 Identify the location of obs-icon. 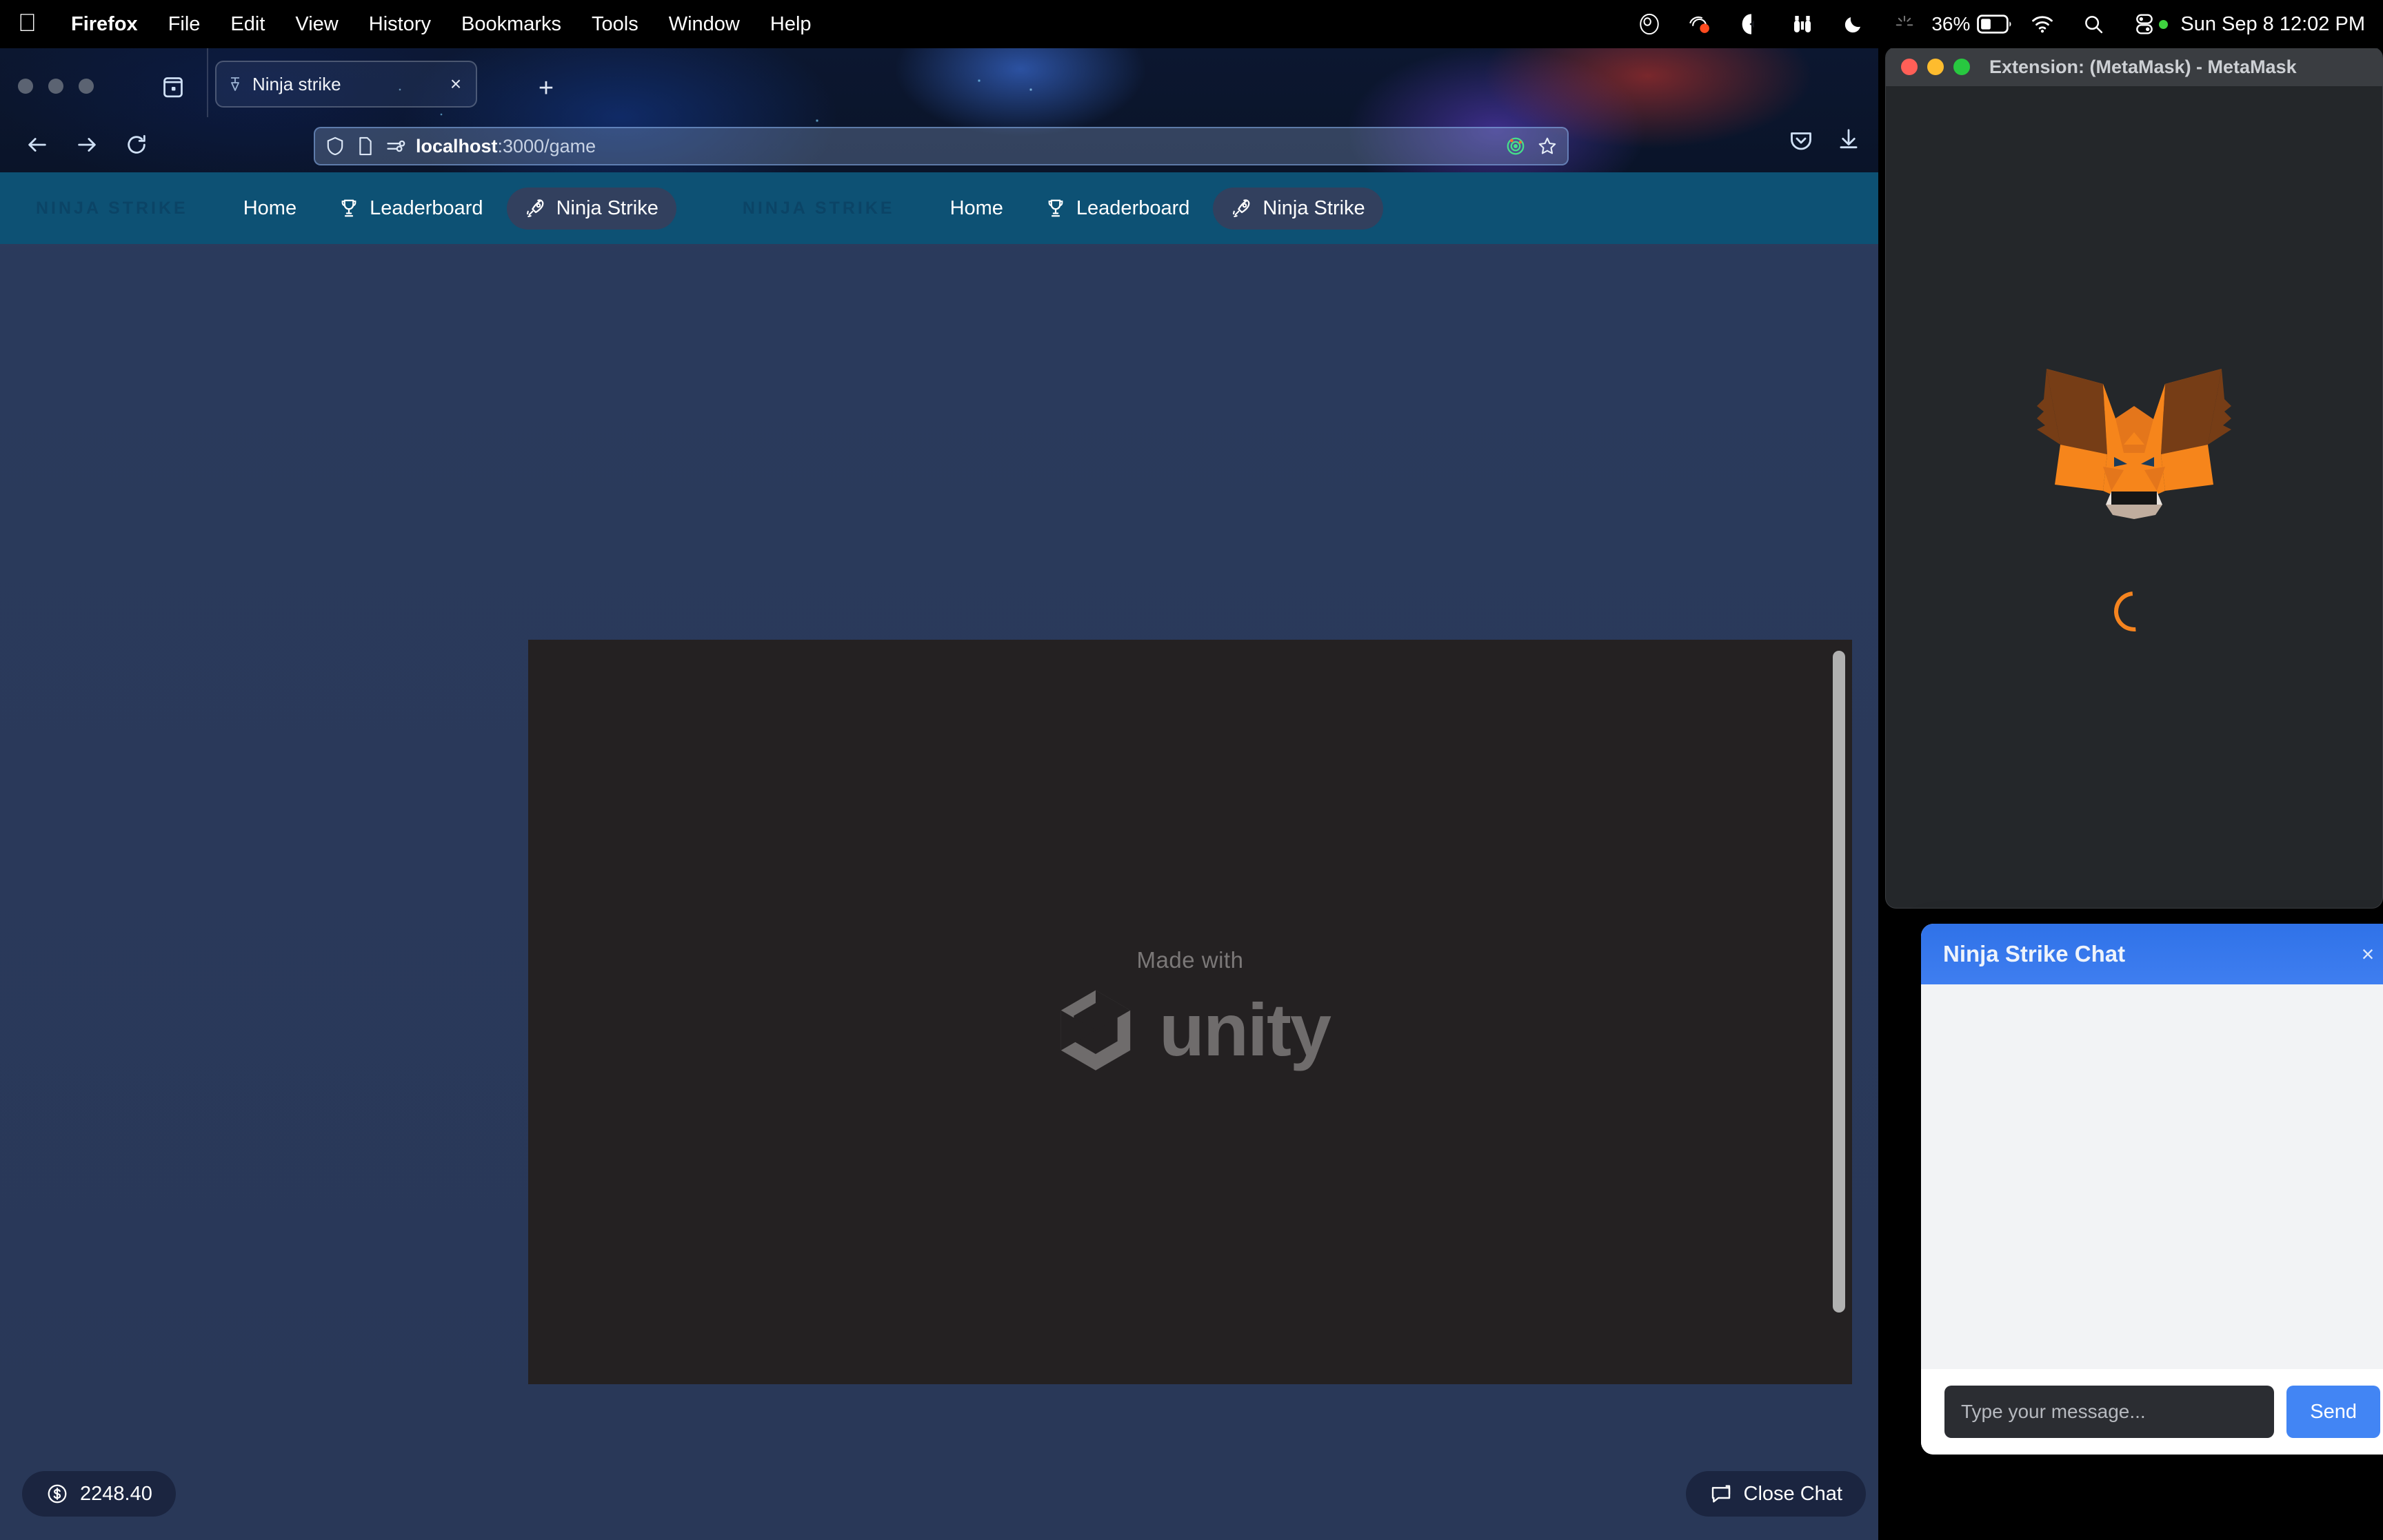
(1649, 24).